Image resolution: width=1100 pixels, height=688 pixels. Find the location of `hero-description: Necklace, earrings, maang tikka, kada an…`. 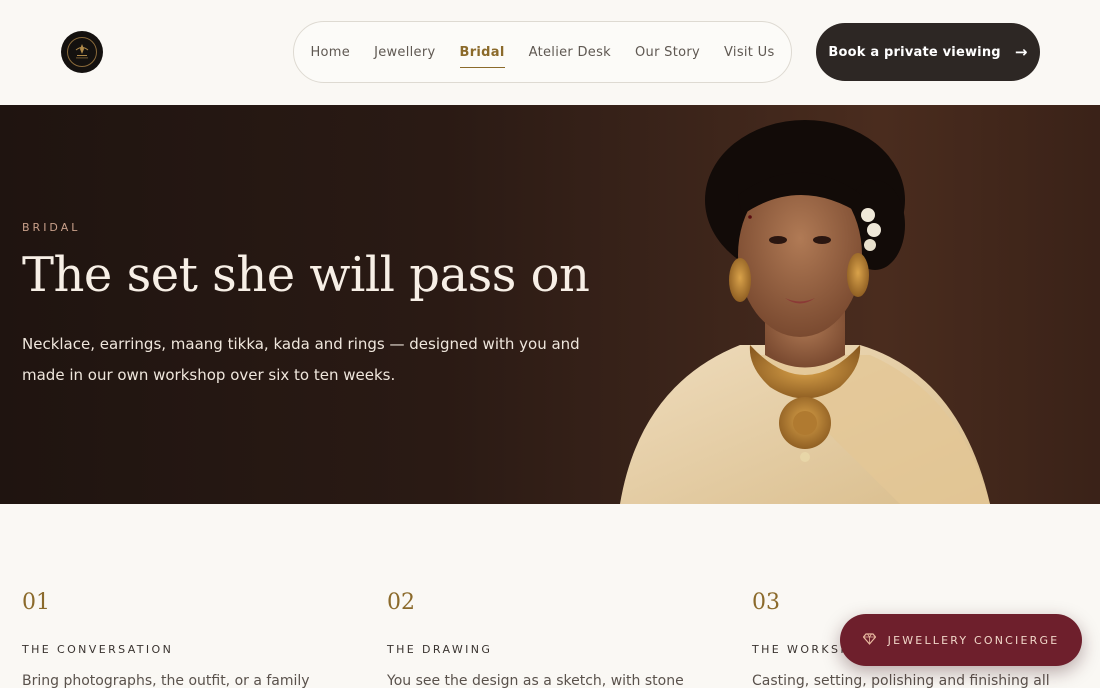

hero-description: Necklace, earrings, maang tikka, kada an… is located at coordinates (301, 359).